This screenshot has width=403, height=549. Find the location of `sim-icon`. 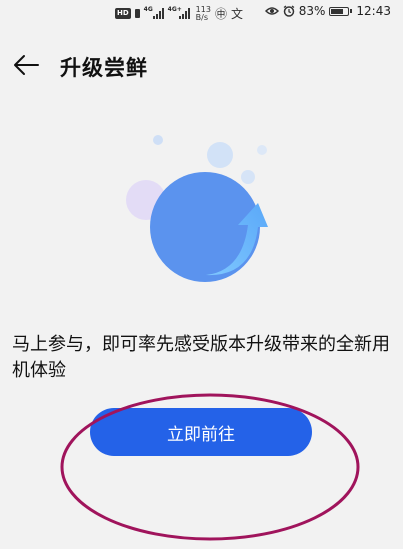

sim-icon is located at coordinates (137, 13).